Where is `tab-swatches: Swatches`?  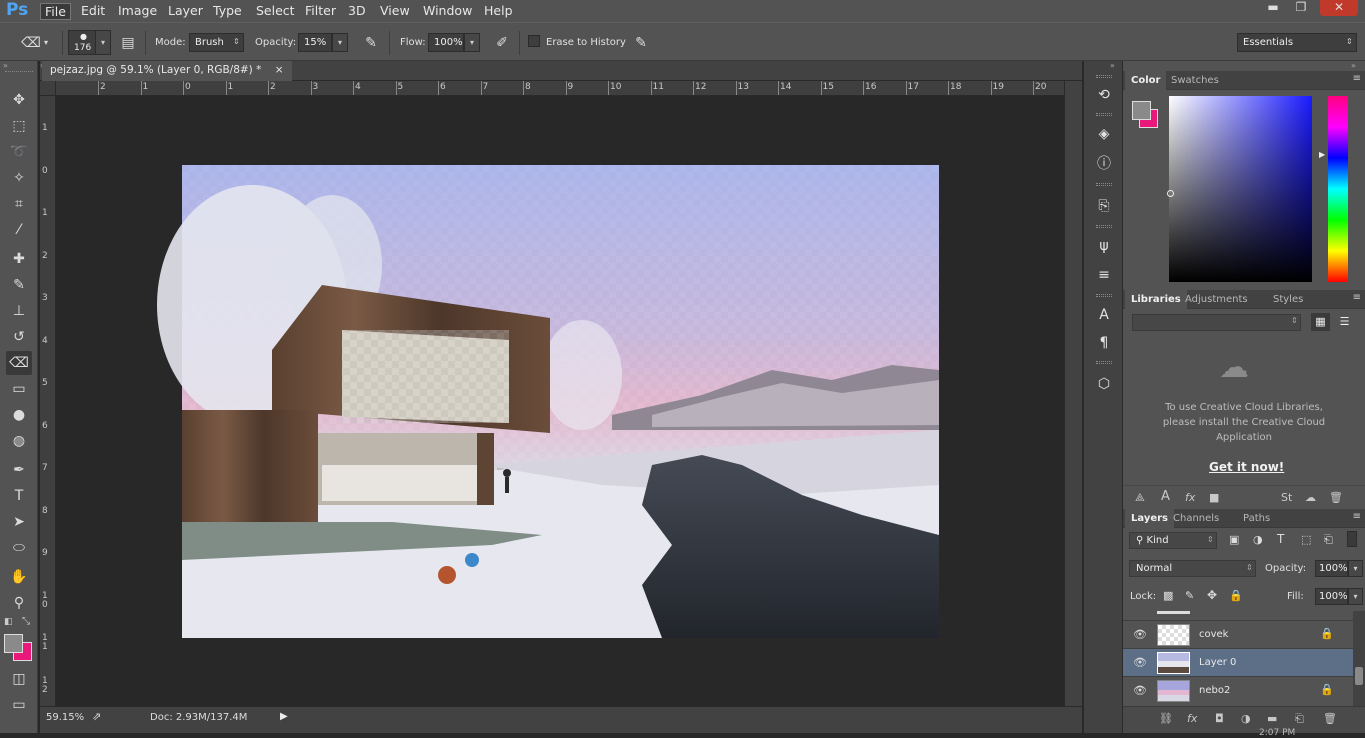 tab-swatches: Swatches is located at coordinates (1195, 80).